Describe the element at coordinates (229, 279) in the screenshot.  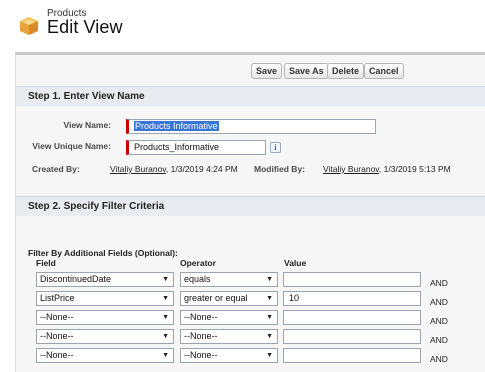
I see `filter-operator-select: equals ▼` at that location.